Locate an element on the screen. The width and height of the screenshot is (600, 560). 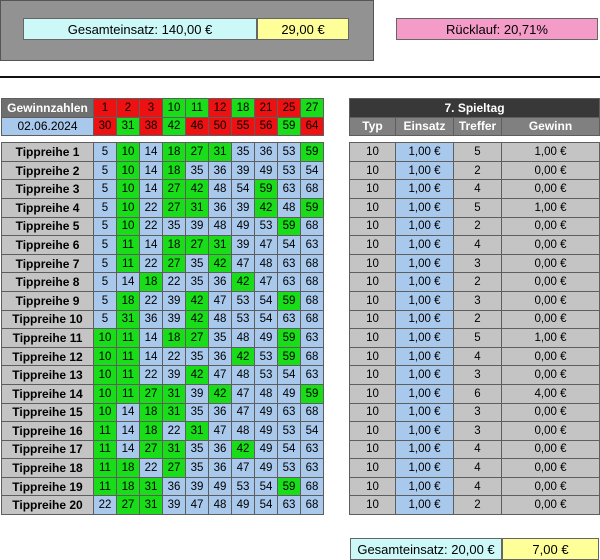
tip-row-label: Tippreihe 13 is located at coordinates (47, 375).